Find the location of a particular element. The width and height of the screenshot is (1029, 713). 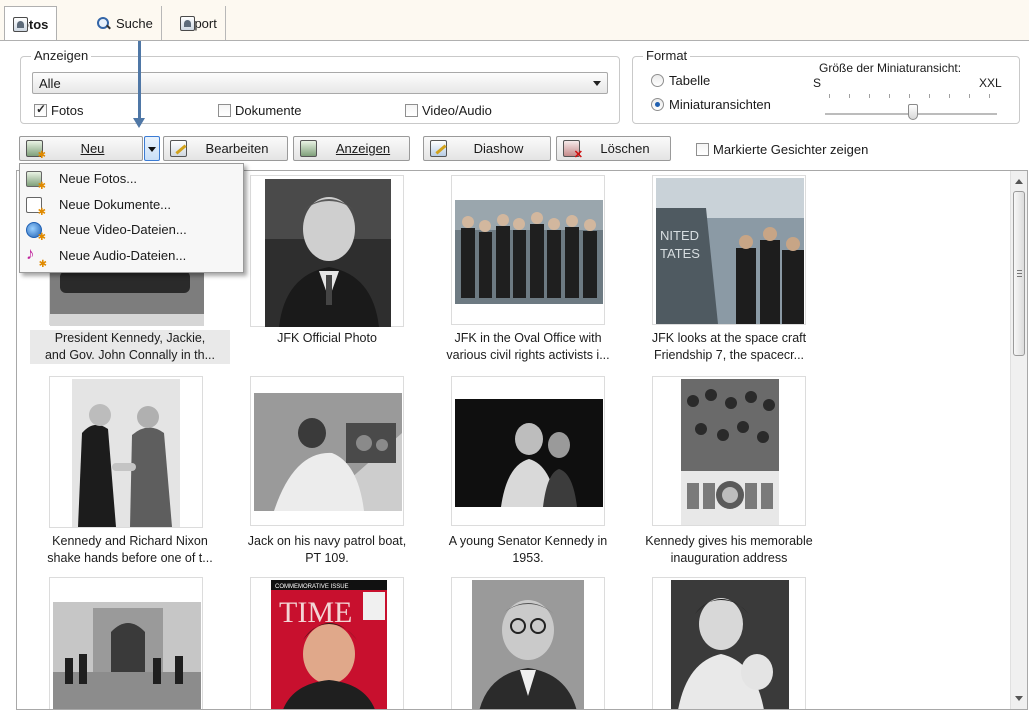

caption-line: 1953. is located at coordinates (528, 558).